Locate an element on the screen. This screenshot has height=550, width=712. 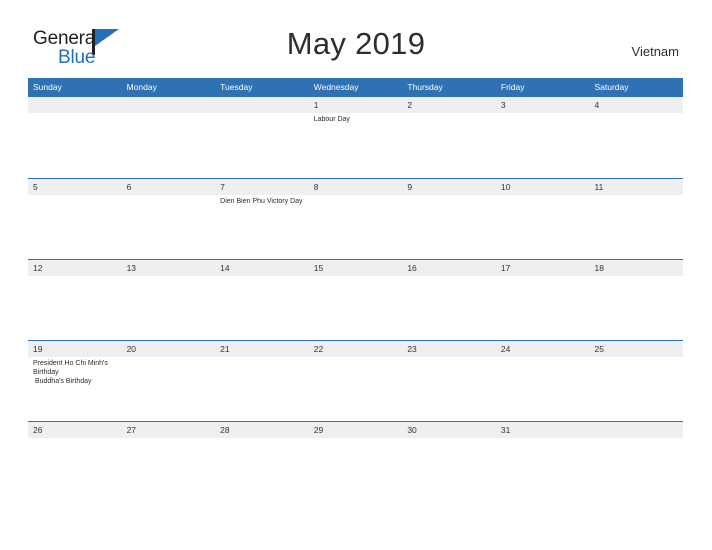
day-number: 25 is located at coordinates (599, 349).